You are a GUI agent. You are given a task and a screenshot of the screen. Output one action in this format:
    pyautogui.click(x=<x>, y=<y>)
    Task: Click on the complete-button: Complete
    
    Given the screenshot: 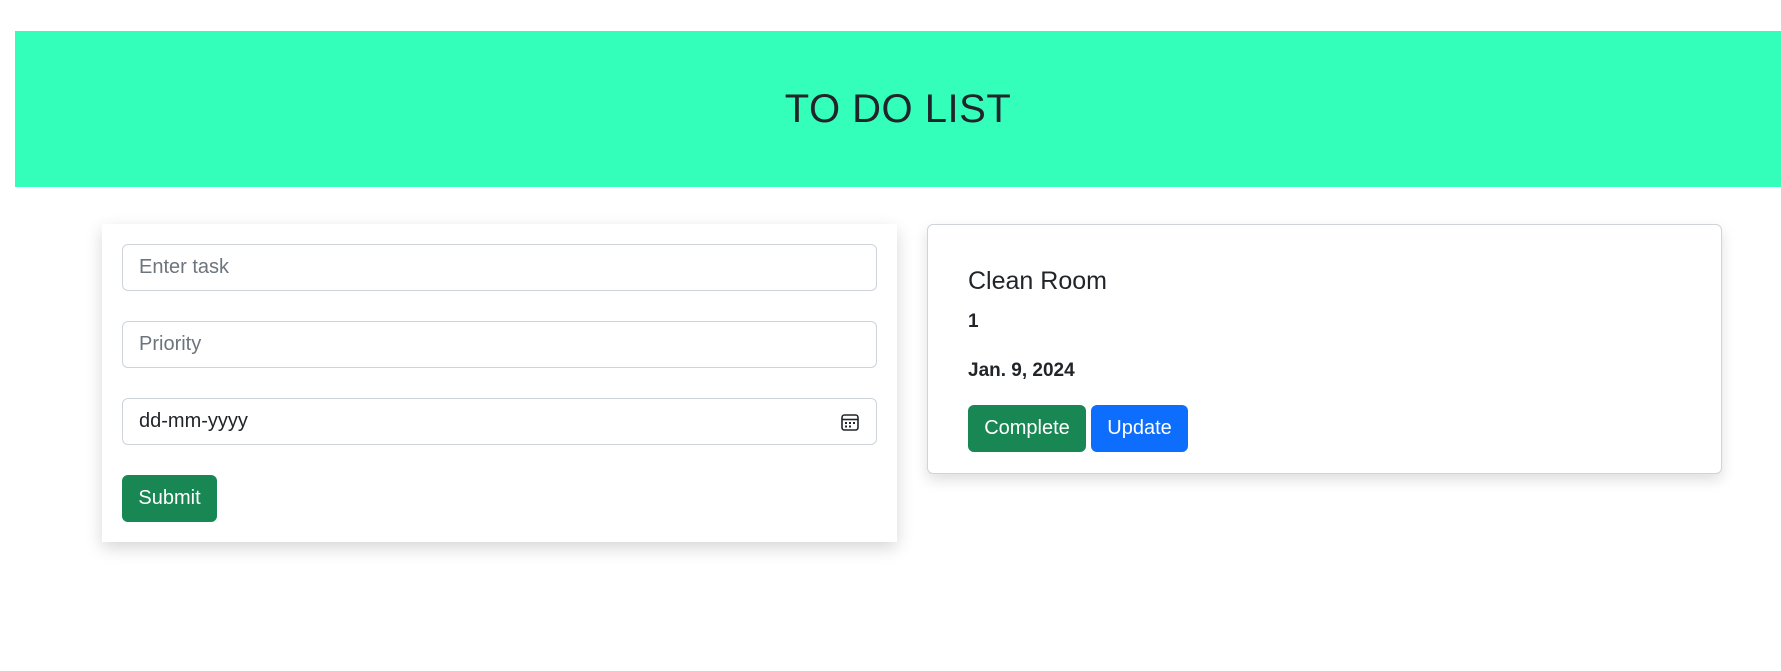 What is the action you would take?
    pyautogui.click(x=1027, y=428)
    